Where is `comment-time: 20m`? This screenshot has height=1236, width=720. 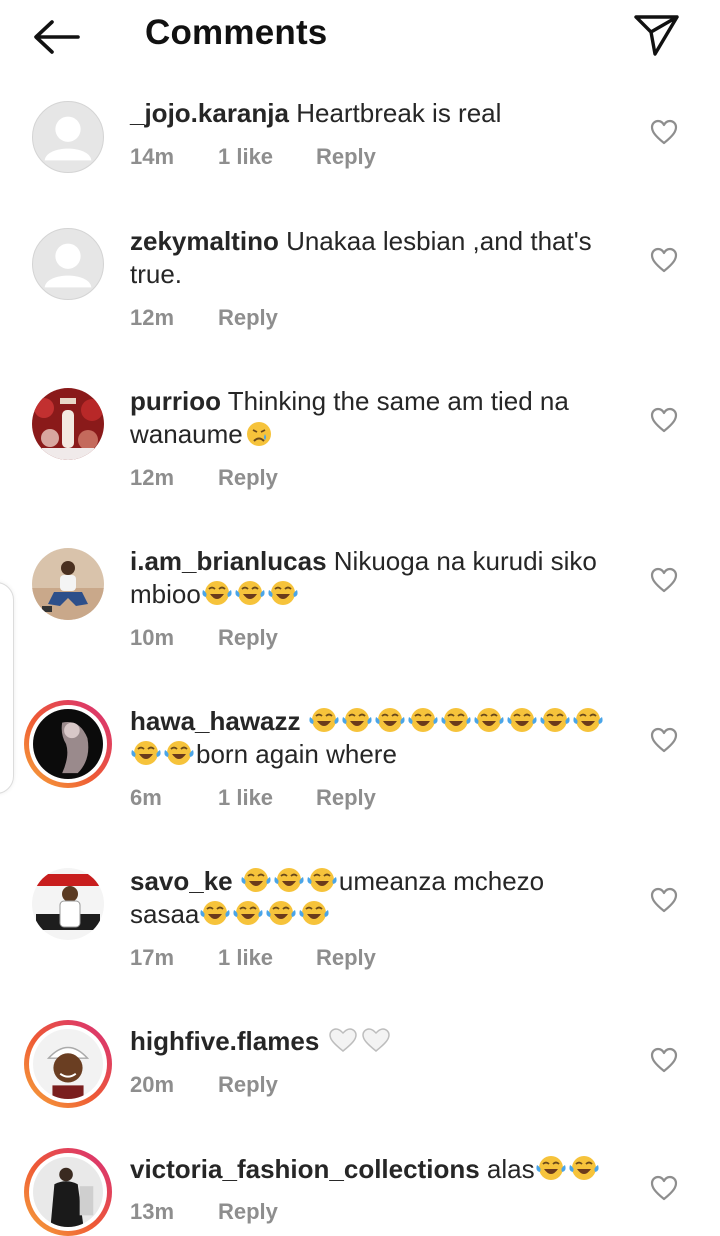 comment-time: 20m is located at coordinates (152, 1084).